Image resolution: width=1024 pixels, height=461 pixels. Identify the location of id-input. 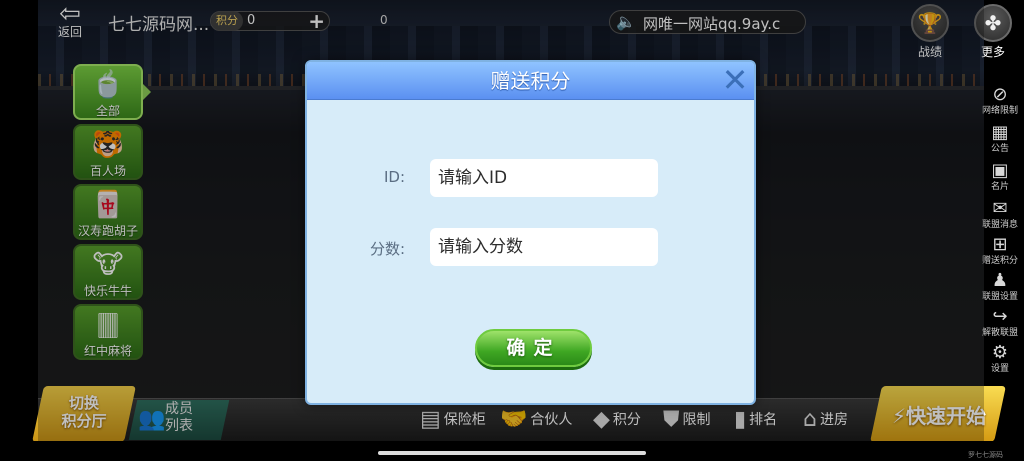
(544, 178).